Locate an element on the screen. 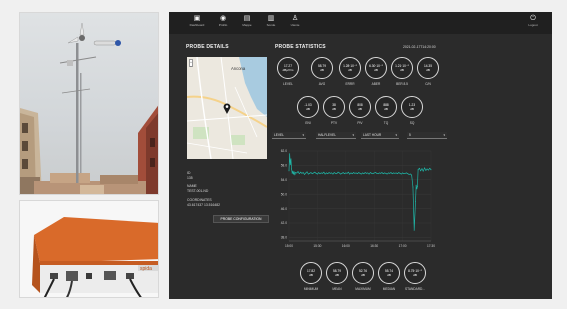 The image size is (567, 309). name-label: NAME is located at coordinates (192, 186).